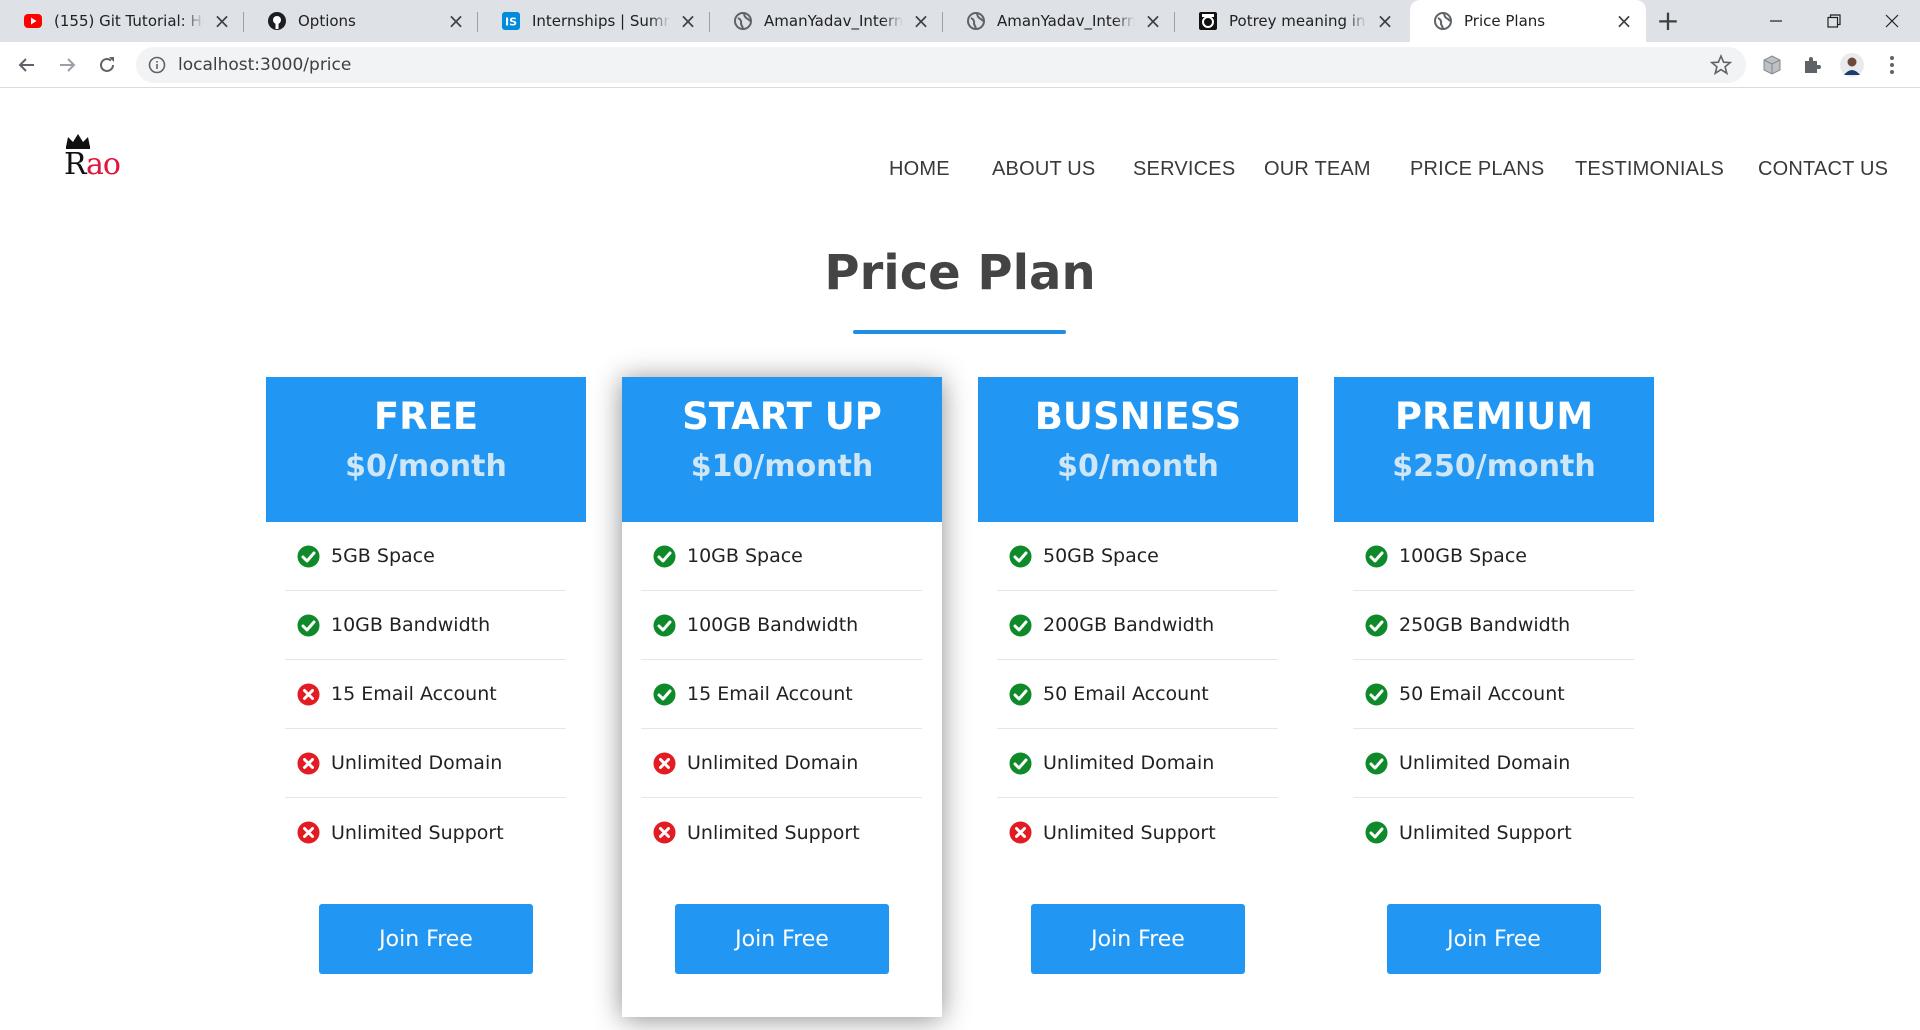 This screenshot has height=1030, width=1920. Describe the element at coordinates (75, 164) in the screenshot. I see `logo-letter-r: R` at that location.